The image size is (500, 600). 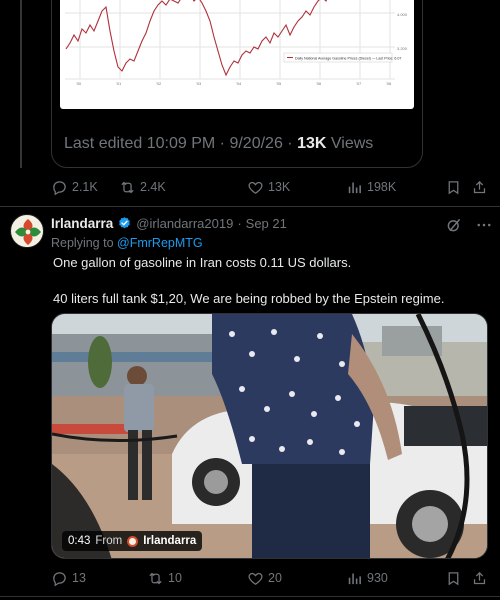 I want to click on like-count: 13K, so click(x=279, y=187).